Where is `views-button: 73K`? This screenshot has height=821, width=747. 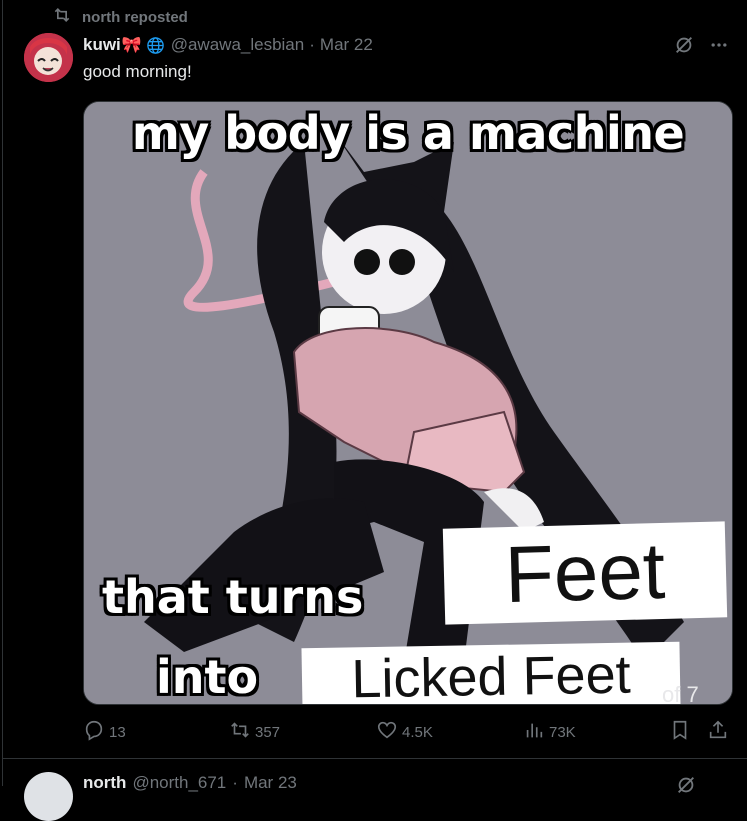 views-button: 73K is located at coordinates (549, 732).